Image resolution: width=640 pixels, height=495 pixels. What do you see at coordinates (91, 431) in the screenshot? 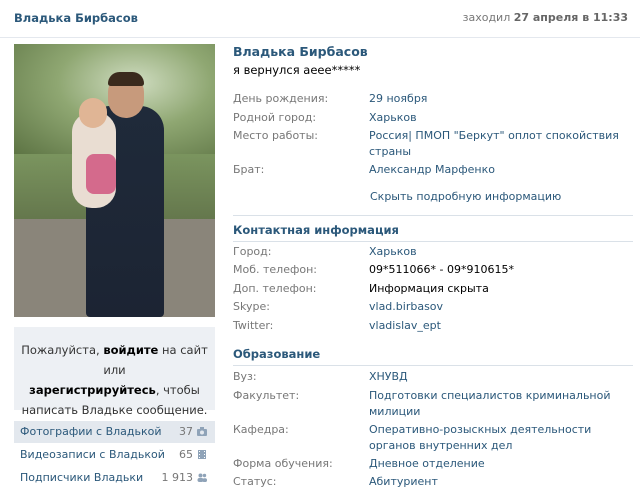
I see `photos-link-label: Фотографии с Владькой` at bounding box center [91, 431].